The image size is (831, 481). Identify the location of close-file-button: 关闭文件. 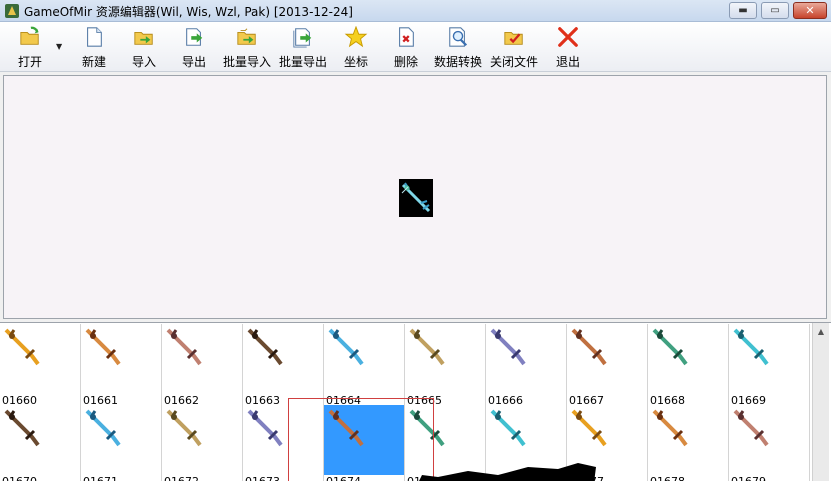
(514, 48).